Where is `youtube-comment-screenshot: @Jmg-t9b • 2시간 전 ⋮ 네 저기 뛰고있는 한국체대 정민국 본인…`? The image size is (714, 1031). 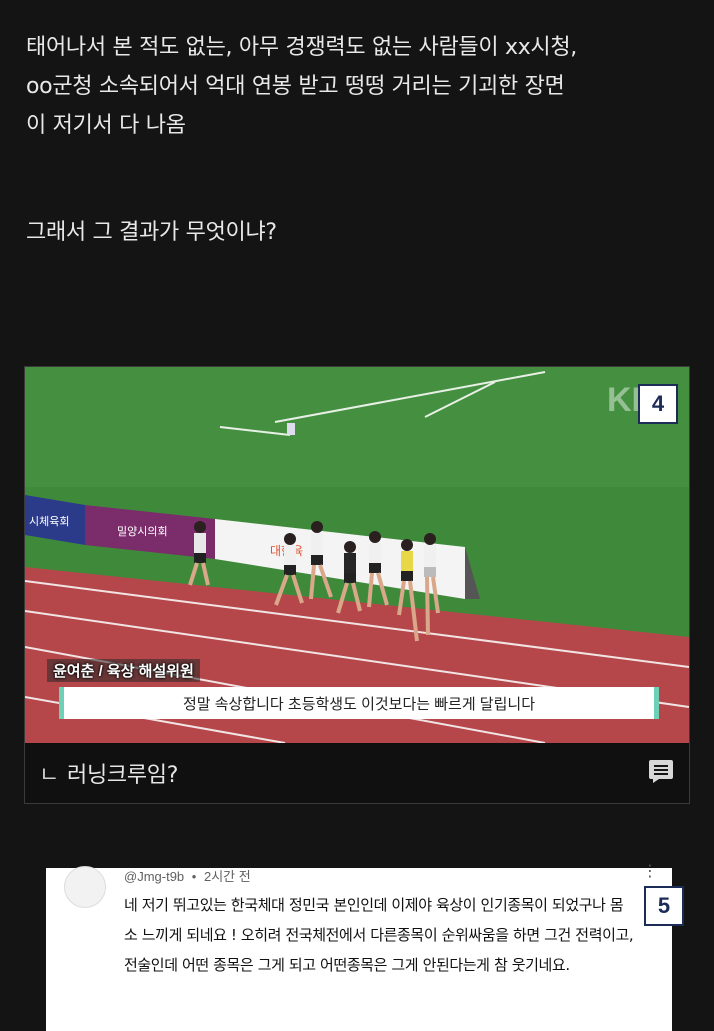 youtube-comment-screenshot: @Jmg-t9b • 2시간 전 ⋮ 네 저기 뛰고있는 한국체대 정민국 본인… is located at coordinates (362, 946).